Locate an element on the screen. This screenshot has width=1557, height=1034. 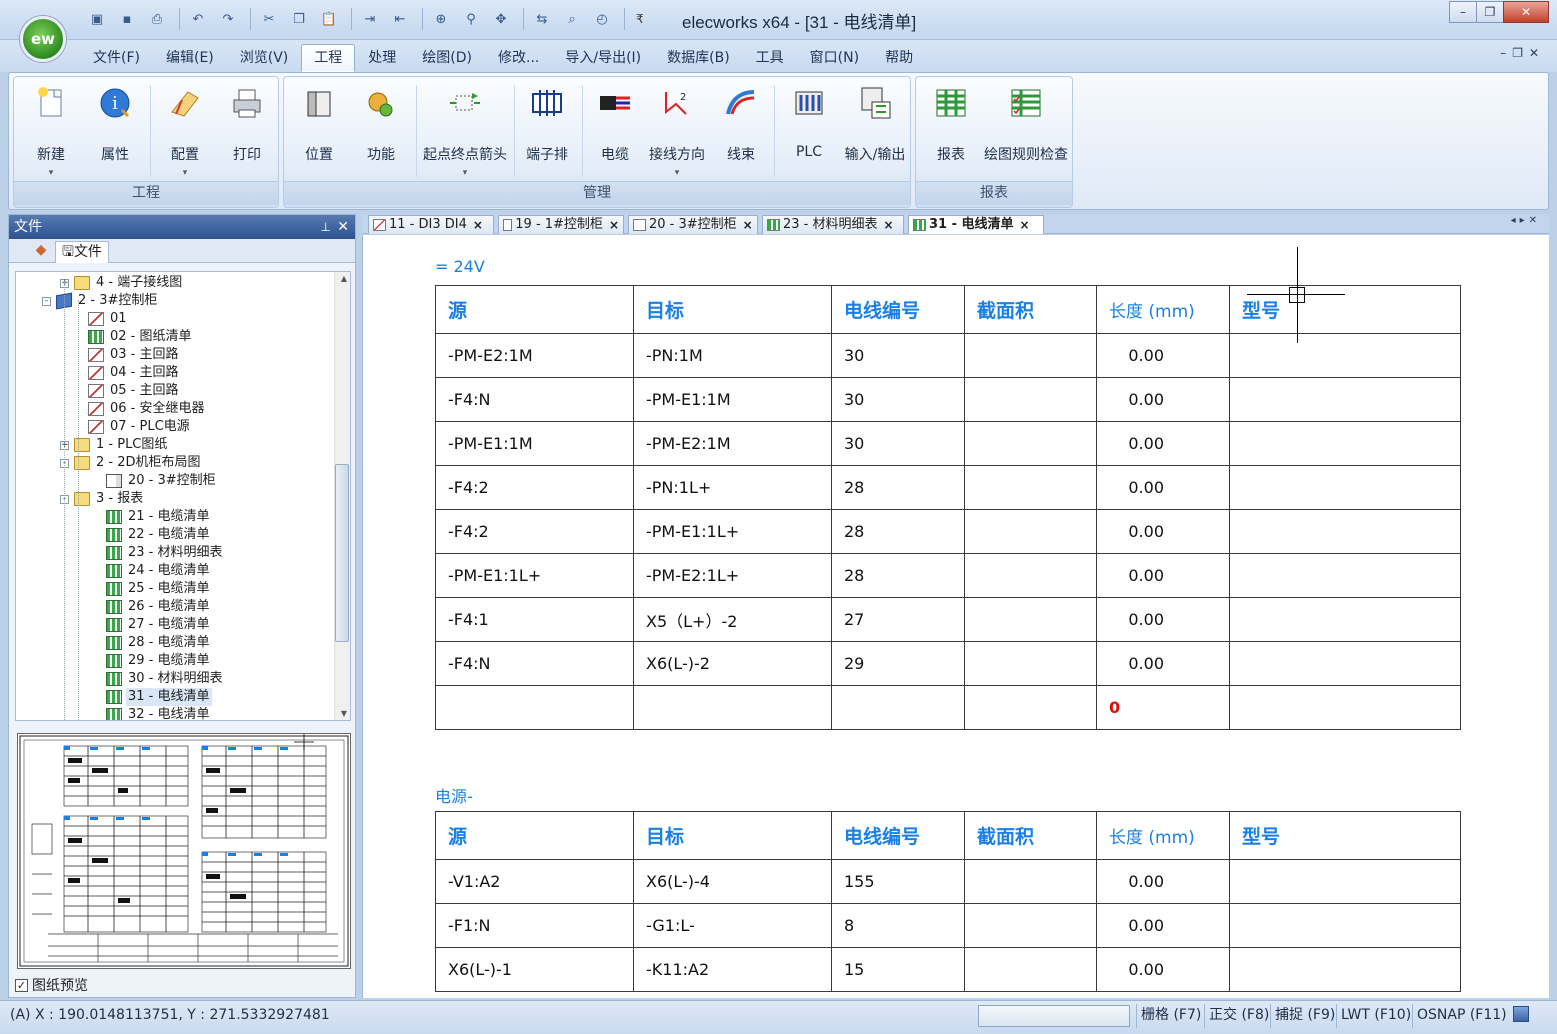
tree-item: 03 - 主回路 is located at coordinates (134, 355).